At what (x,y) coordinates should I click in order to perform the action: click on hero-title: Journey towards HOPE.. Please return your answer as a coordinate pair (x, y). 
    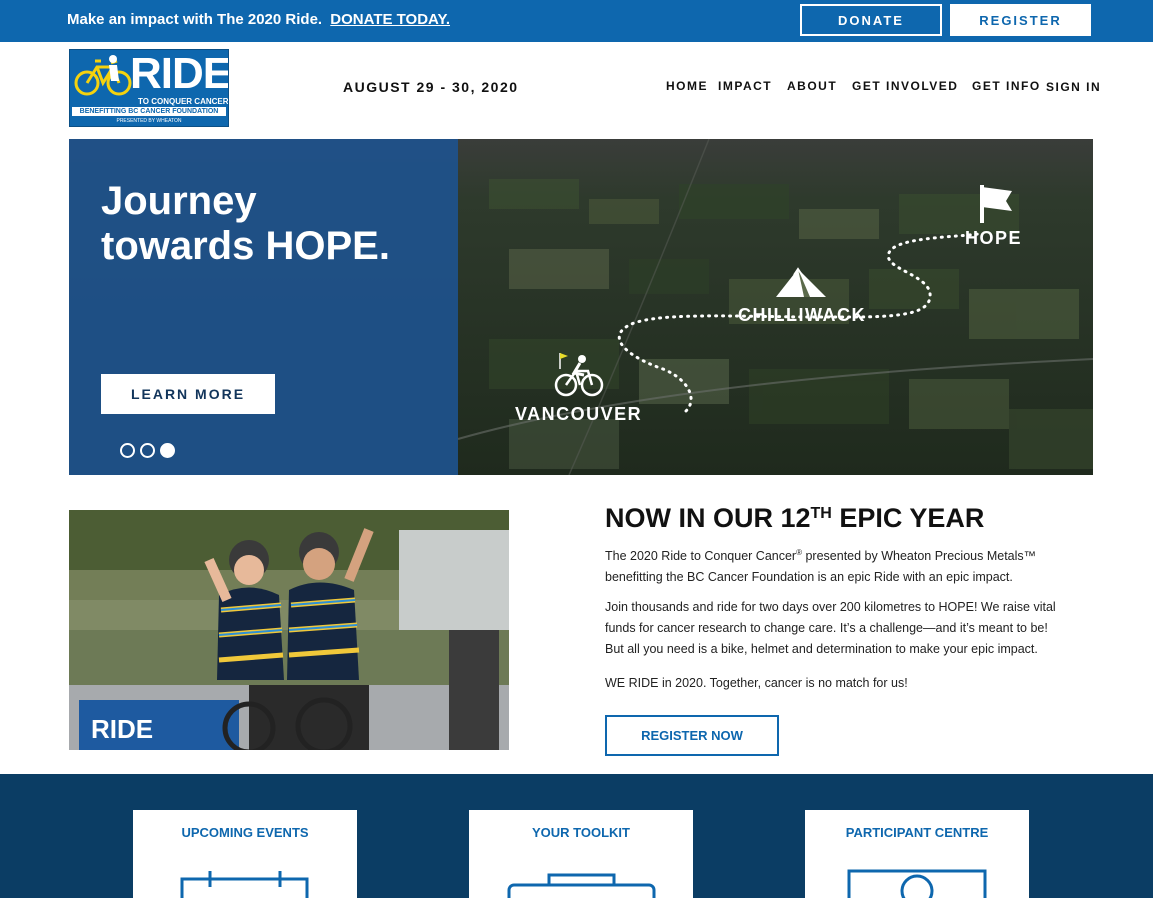
    Looking at the image, I should click on (271, 224).